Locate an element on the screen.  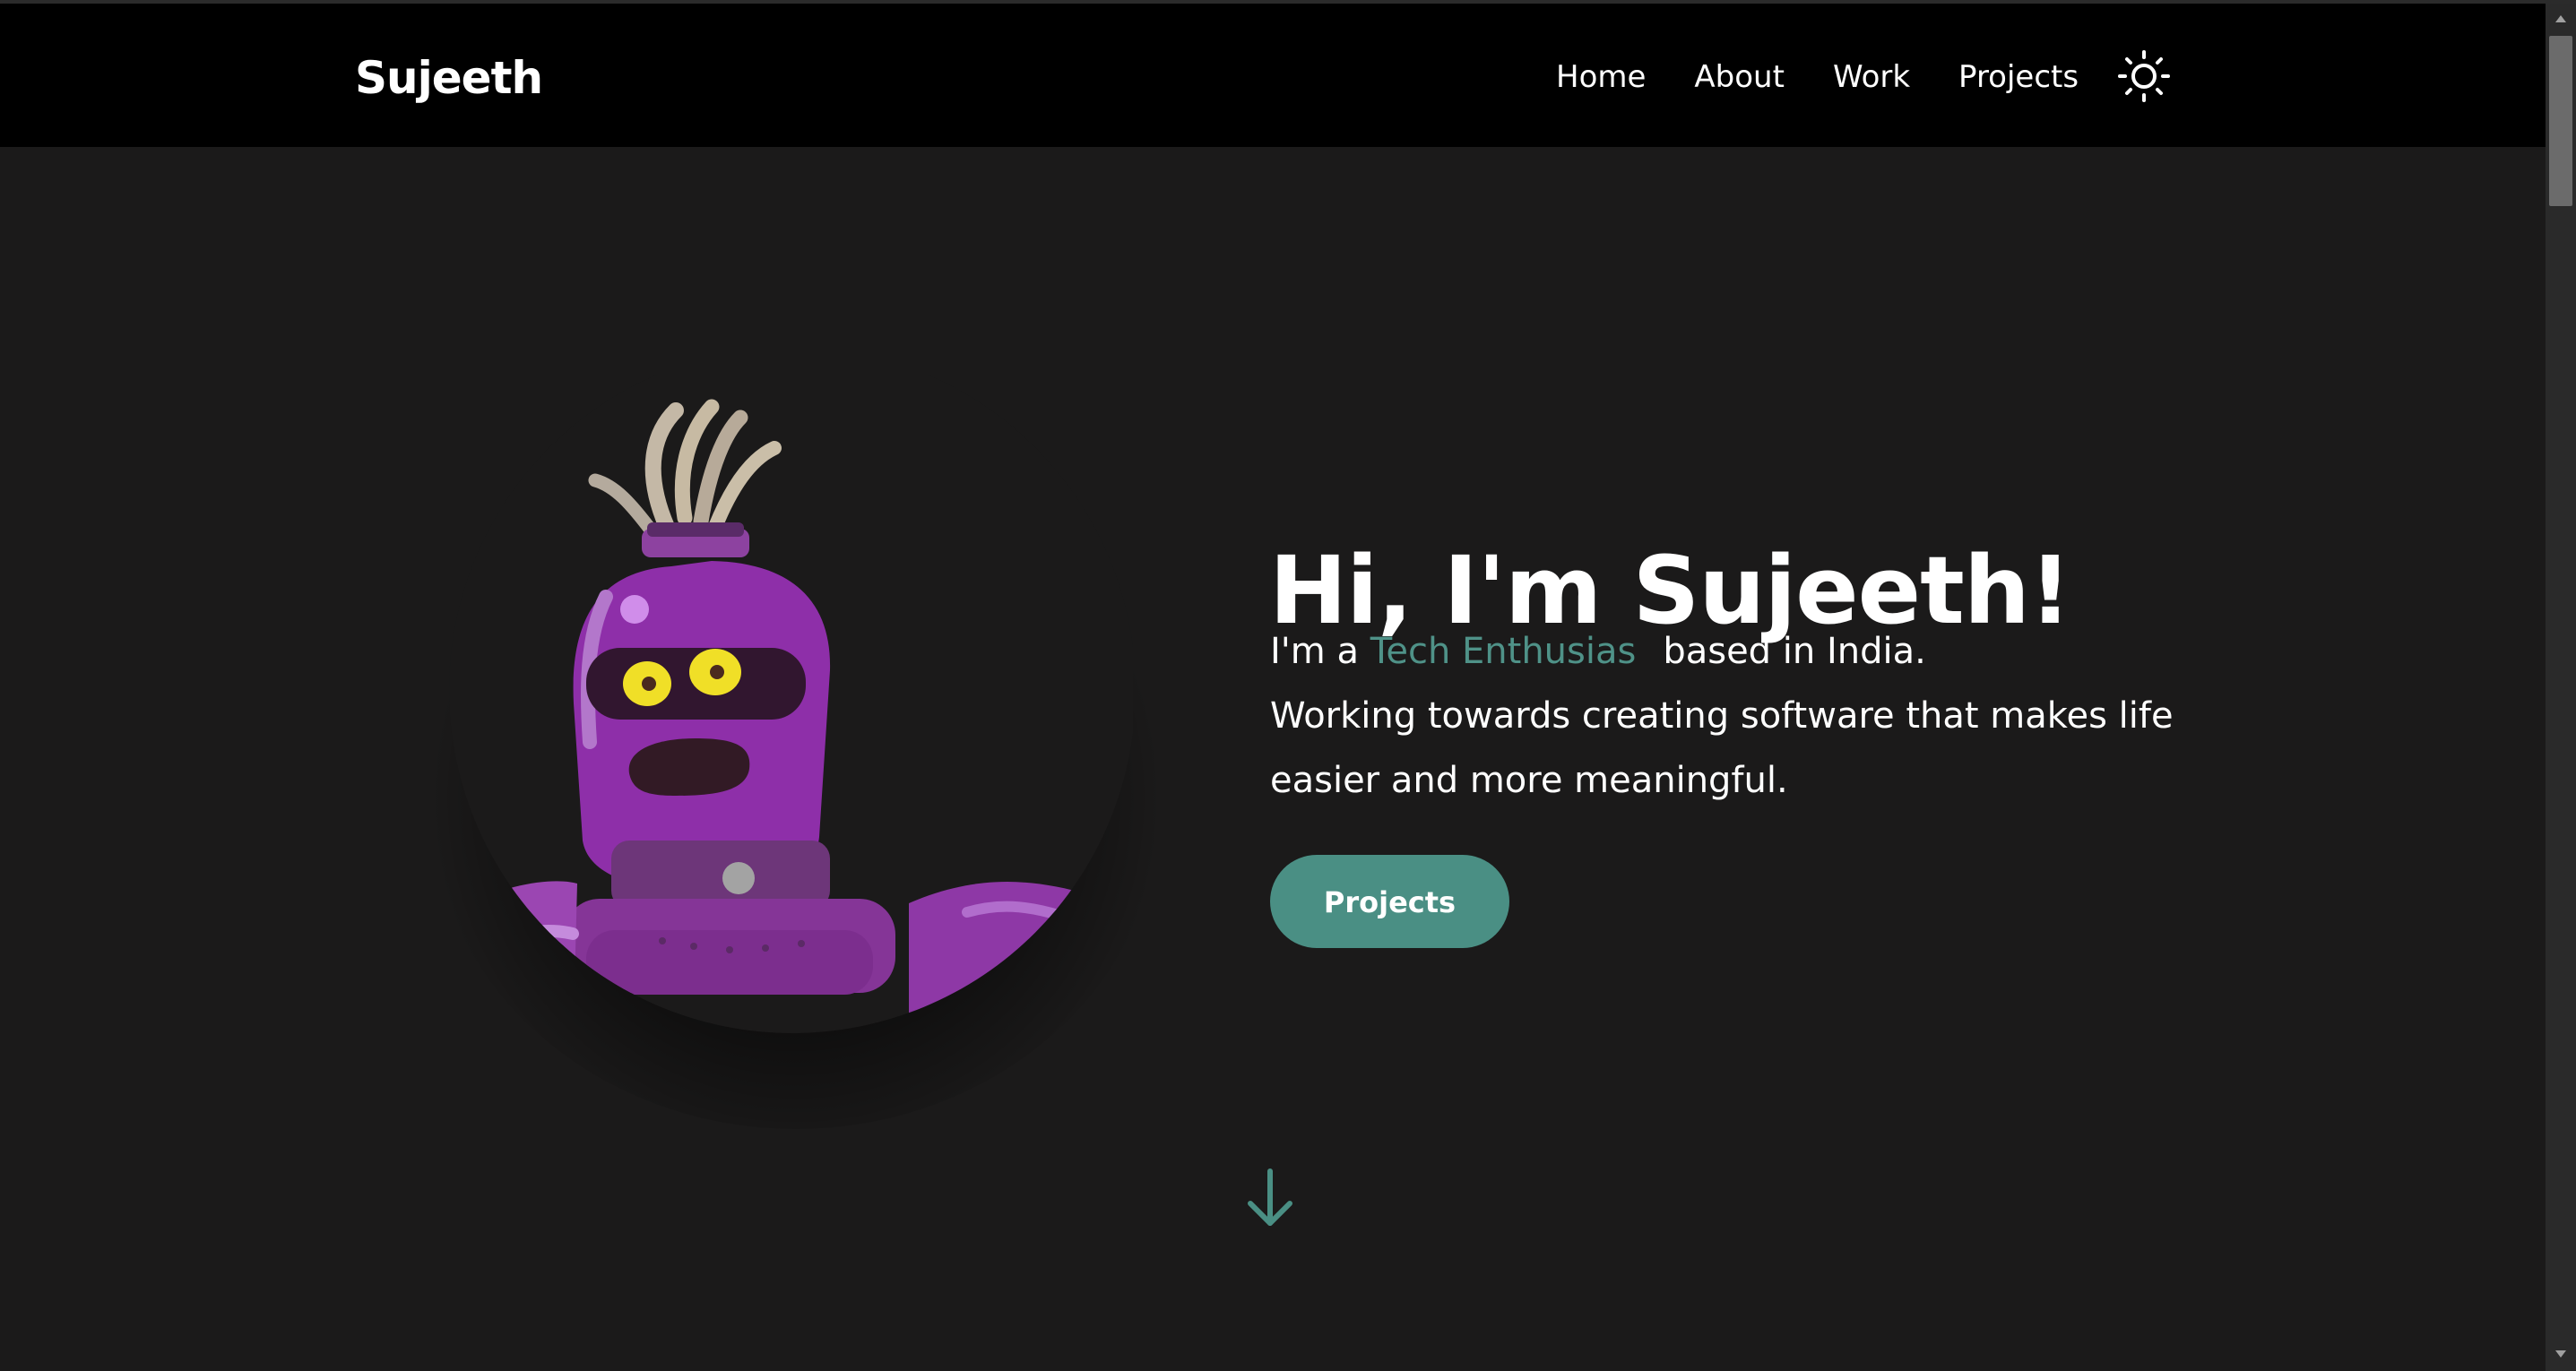
arrow-down-icon is located at coordinates (1270, 1199).